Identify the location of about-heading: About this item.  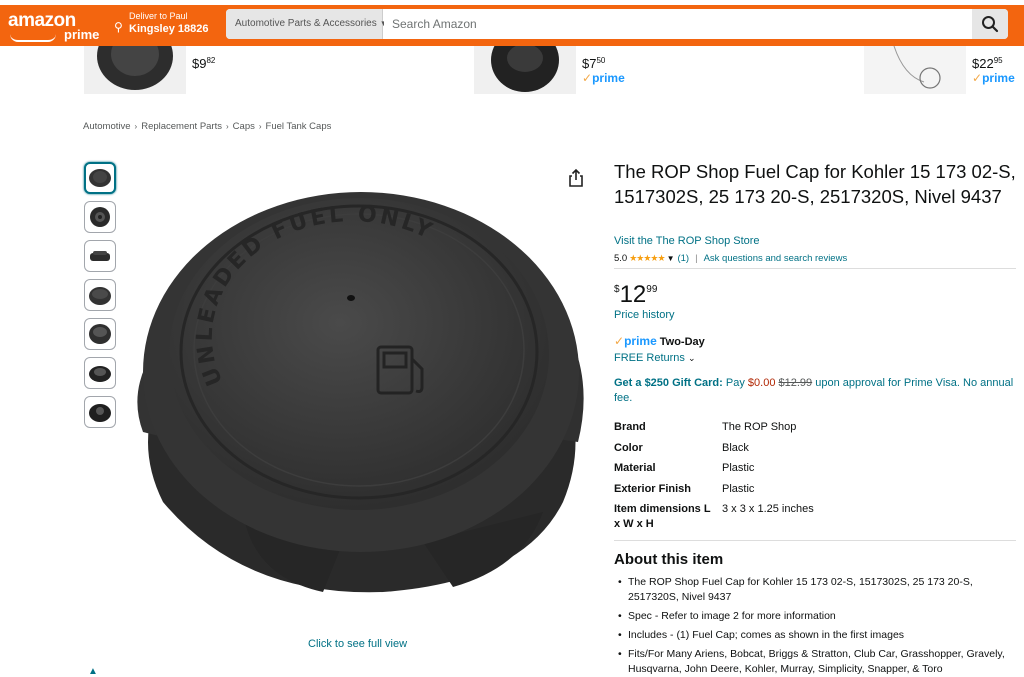
(669, 559).